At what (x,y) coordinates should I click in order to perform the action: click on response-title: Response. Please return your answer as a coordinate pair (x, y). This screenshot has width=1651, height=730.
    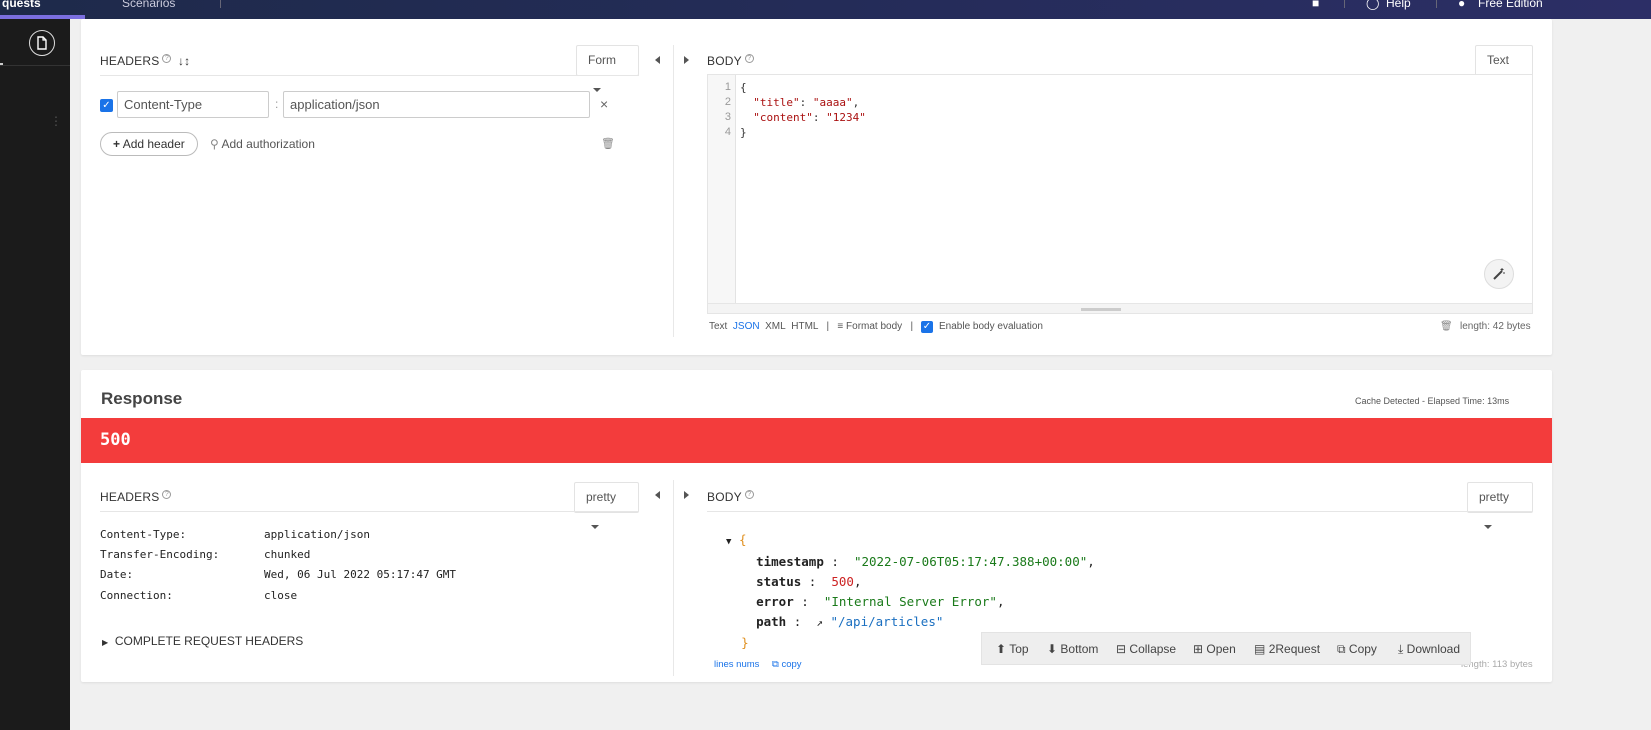
    Looking at the image, I should click on (142, 398).